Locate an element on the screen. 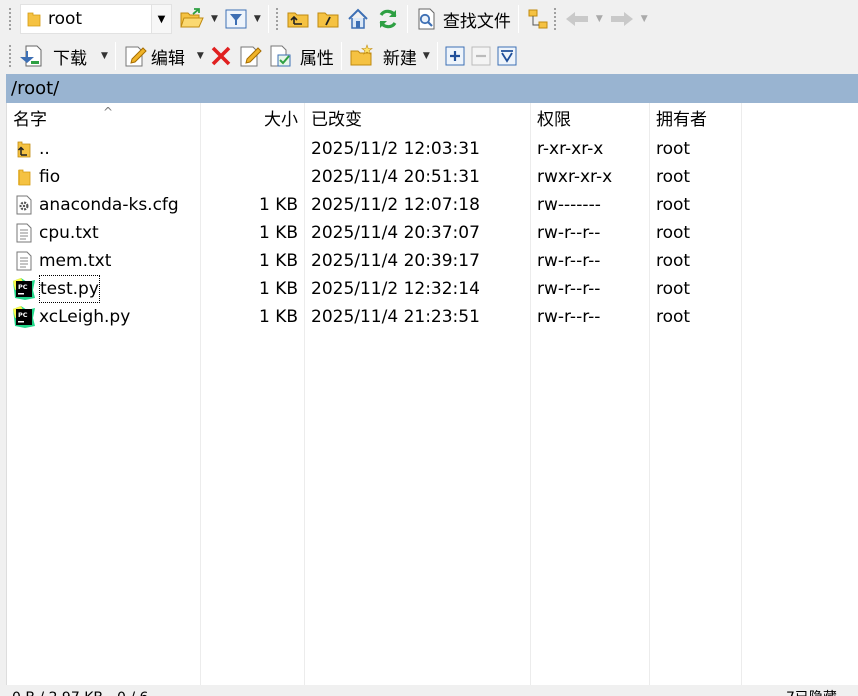 The width and height of the screenshot is (858, 696). column-header-owner: 拥有者 is located at coordinates (681, 119).